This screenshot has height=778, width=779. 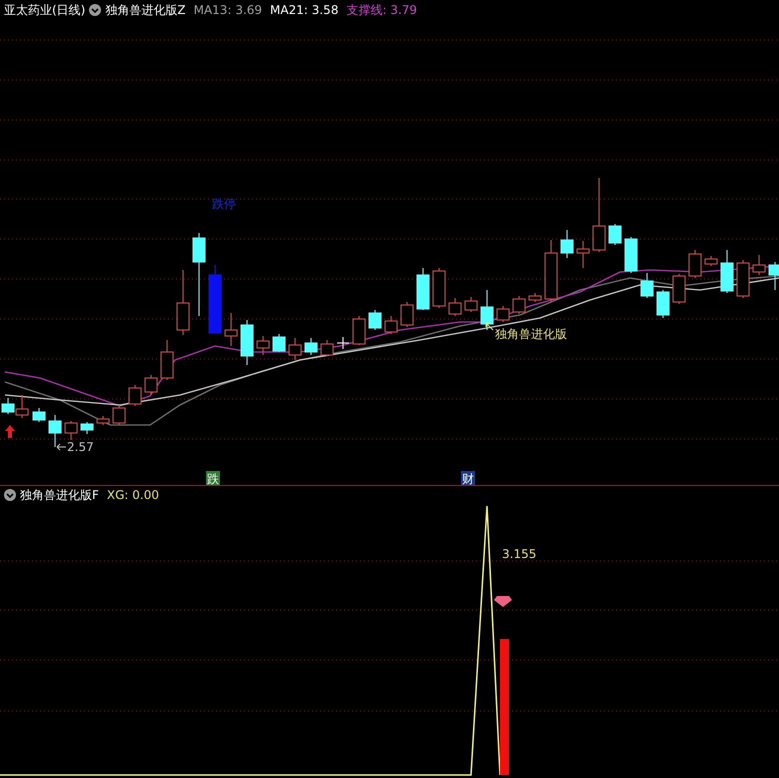 I want to click on chart-title: 亚太药业(日线), so click(x=45, y=10).